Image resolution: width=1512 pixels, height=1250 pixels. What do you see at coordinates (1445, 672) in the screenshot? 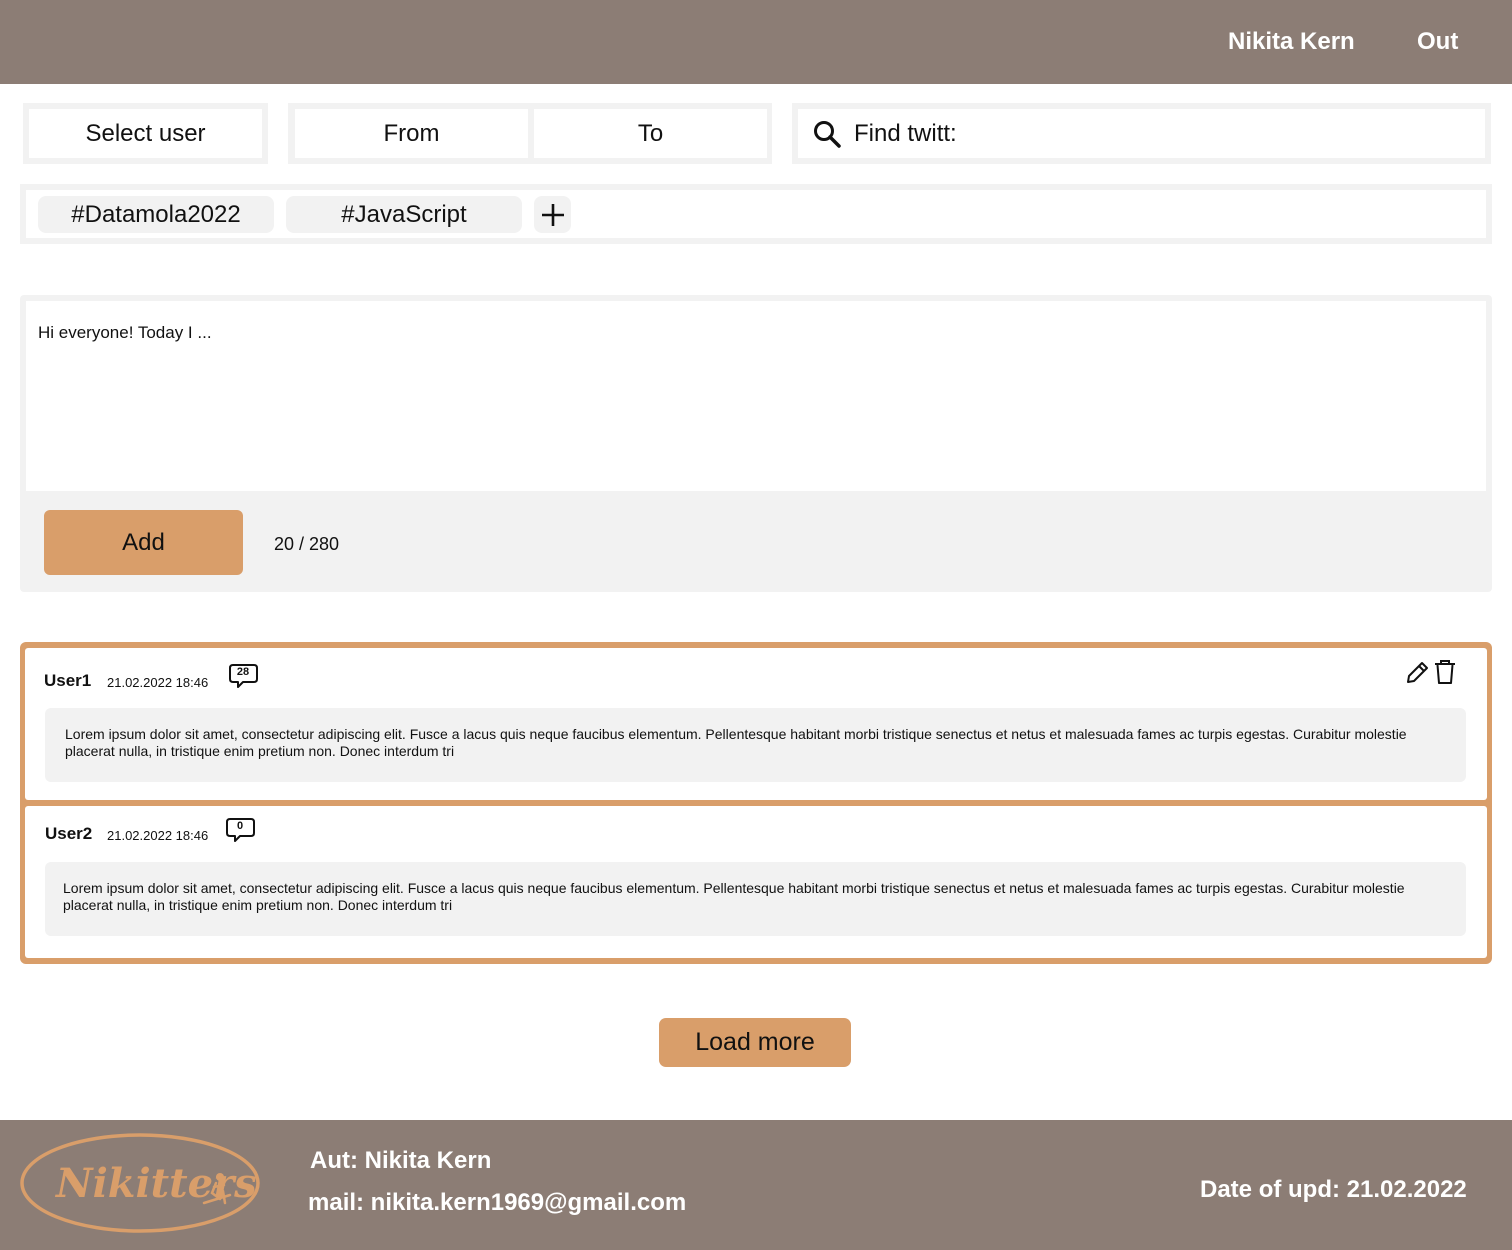
I see `trash-icon` at bounding box center [1445, 672].